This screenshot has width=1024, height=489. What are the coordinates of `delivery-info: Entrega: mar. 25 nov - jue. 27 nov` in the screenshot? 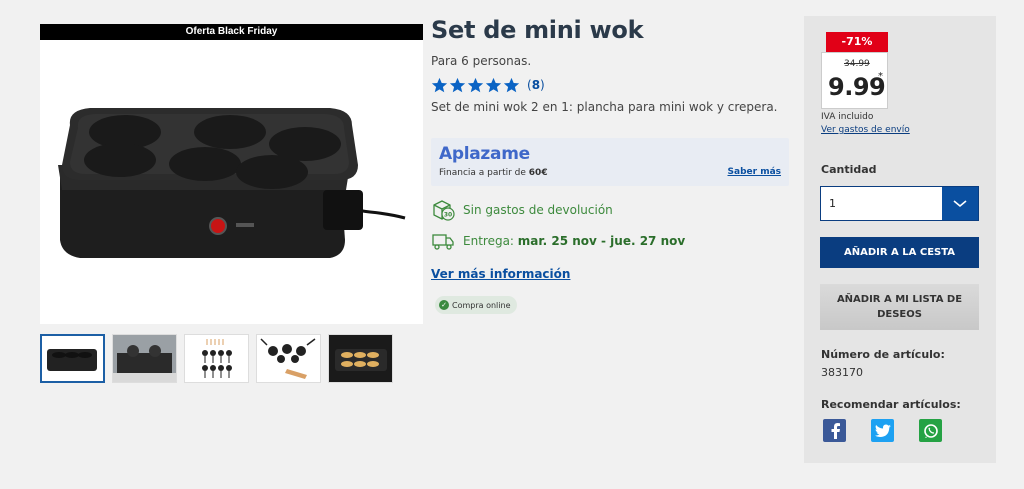 It's located at (558, 241).